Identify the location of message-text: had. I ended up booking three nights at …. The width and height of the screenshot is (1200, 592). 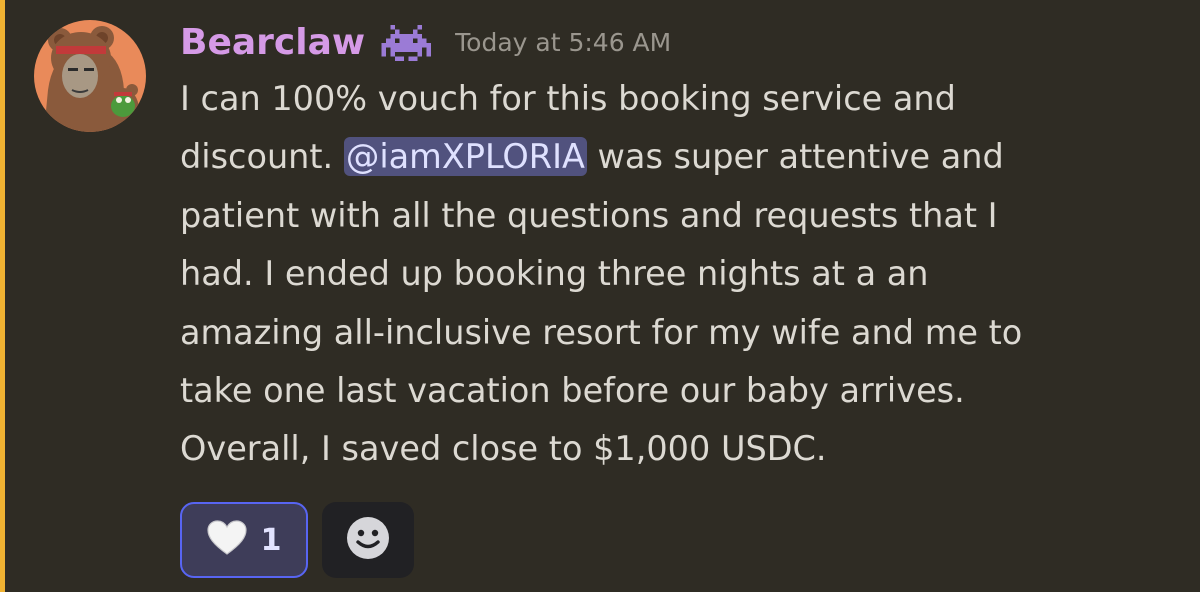
(554, 274).